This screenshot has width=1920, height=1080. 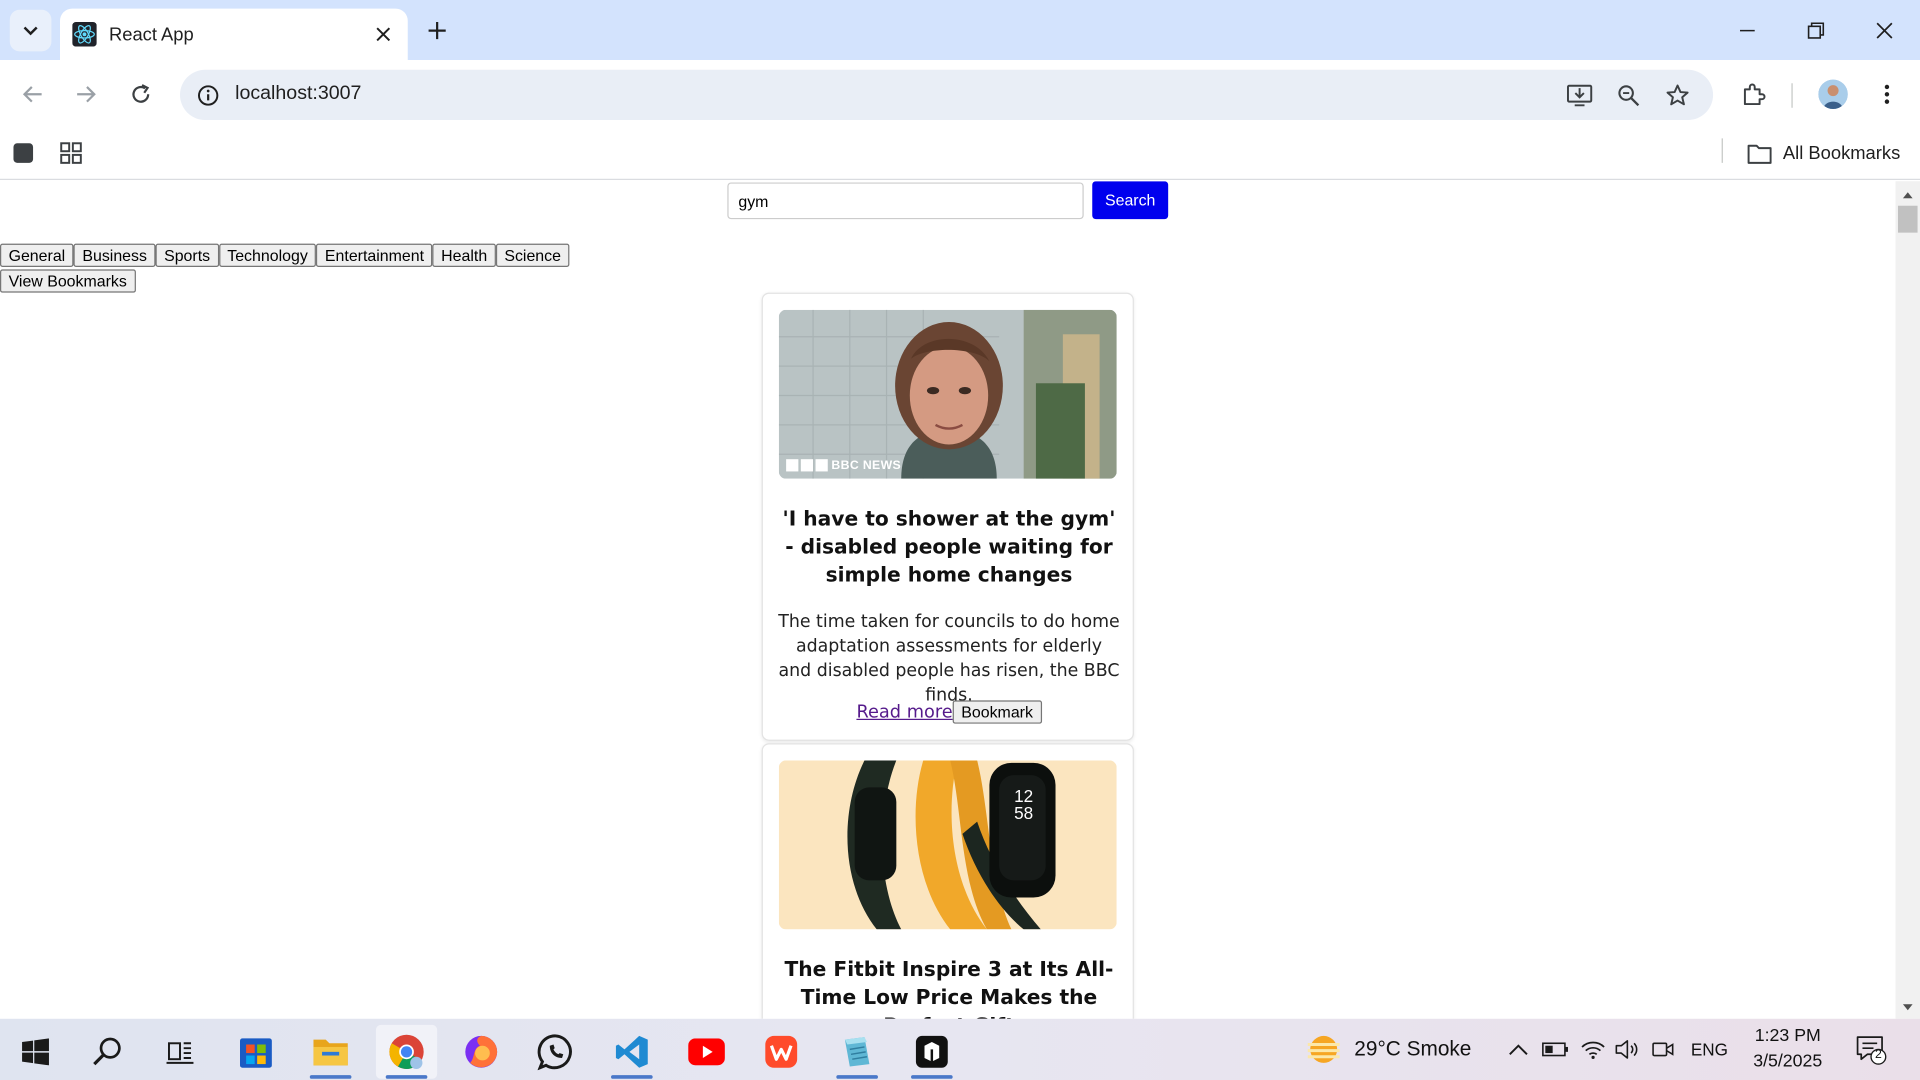 What do you see at coordinates (1554, 1049) in the screenshot?
I see `battery-icon` at bounding box center [1554, 1049].